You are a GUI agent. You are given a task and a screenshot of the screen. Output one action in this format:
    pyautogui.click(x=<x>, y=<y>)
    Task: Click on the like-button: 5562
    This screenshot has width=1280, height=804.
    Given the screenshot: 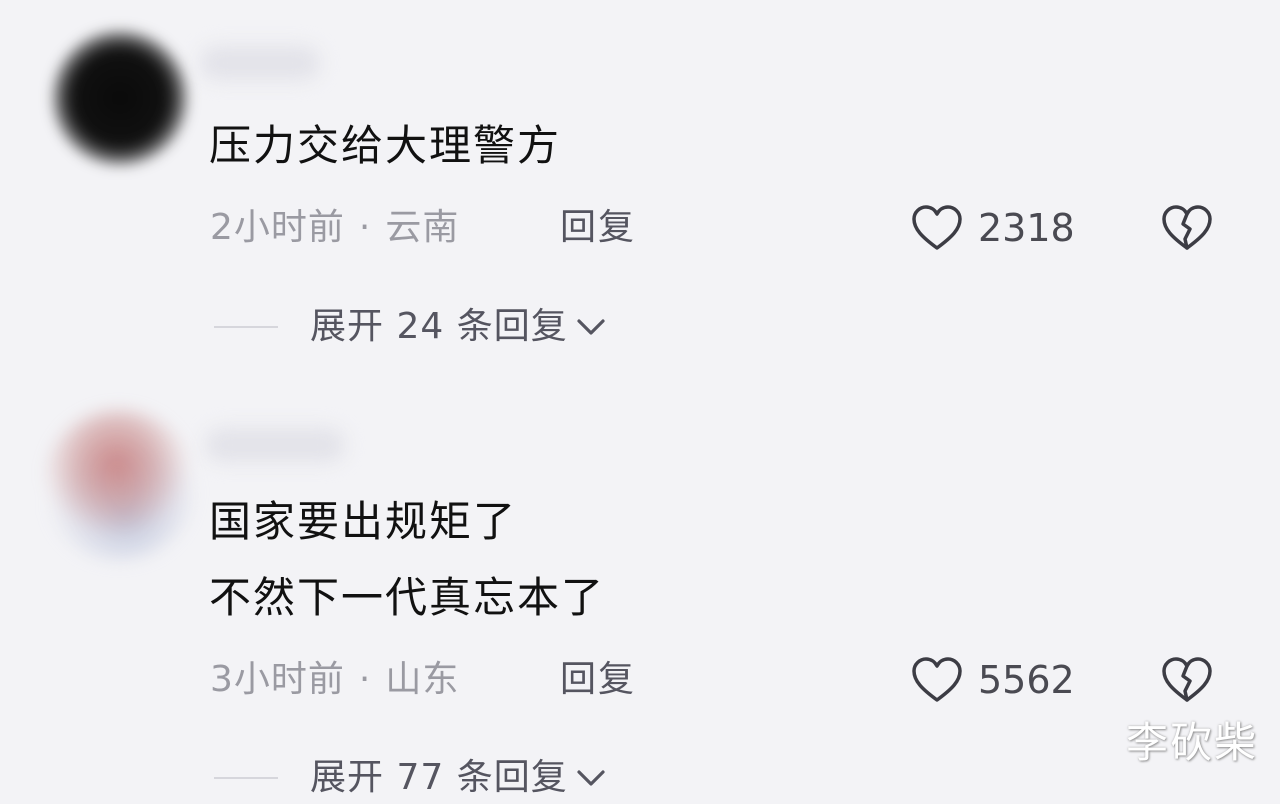 What is the action you would take?
    pyautogui.click(x=992, y=680)
    